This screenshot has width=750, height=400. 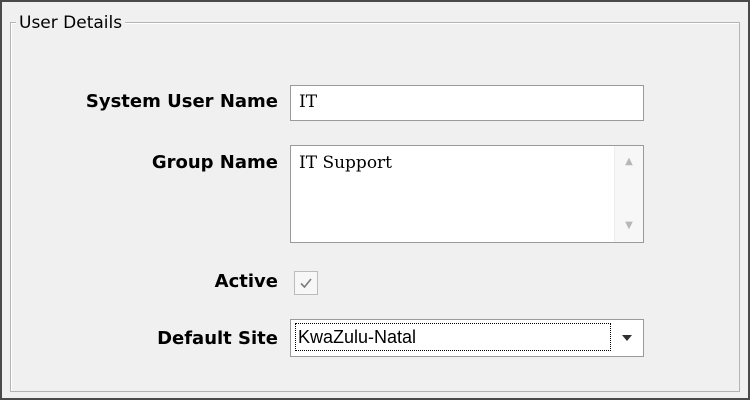 What do you see at coordinates (71, 23) in the screenshot?
I see `groupbox-title: User Details` at bounding box center [71, 23].